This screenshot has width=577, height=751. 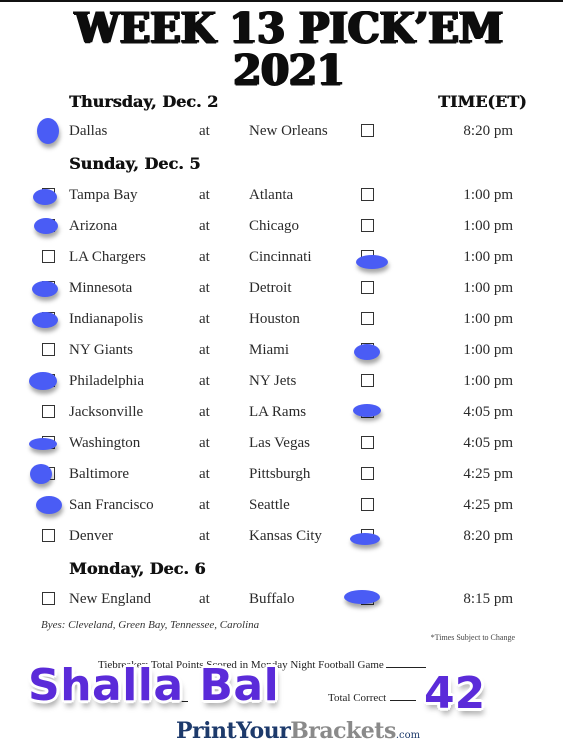 What do you see at coordinates (357, 698) in the screenshot?
I see `total-correct-label: Total Correct` at bounding box center [357, 698].